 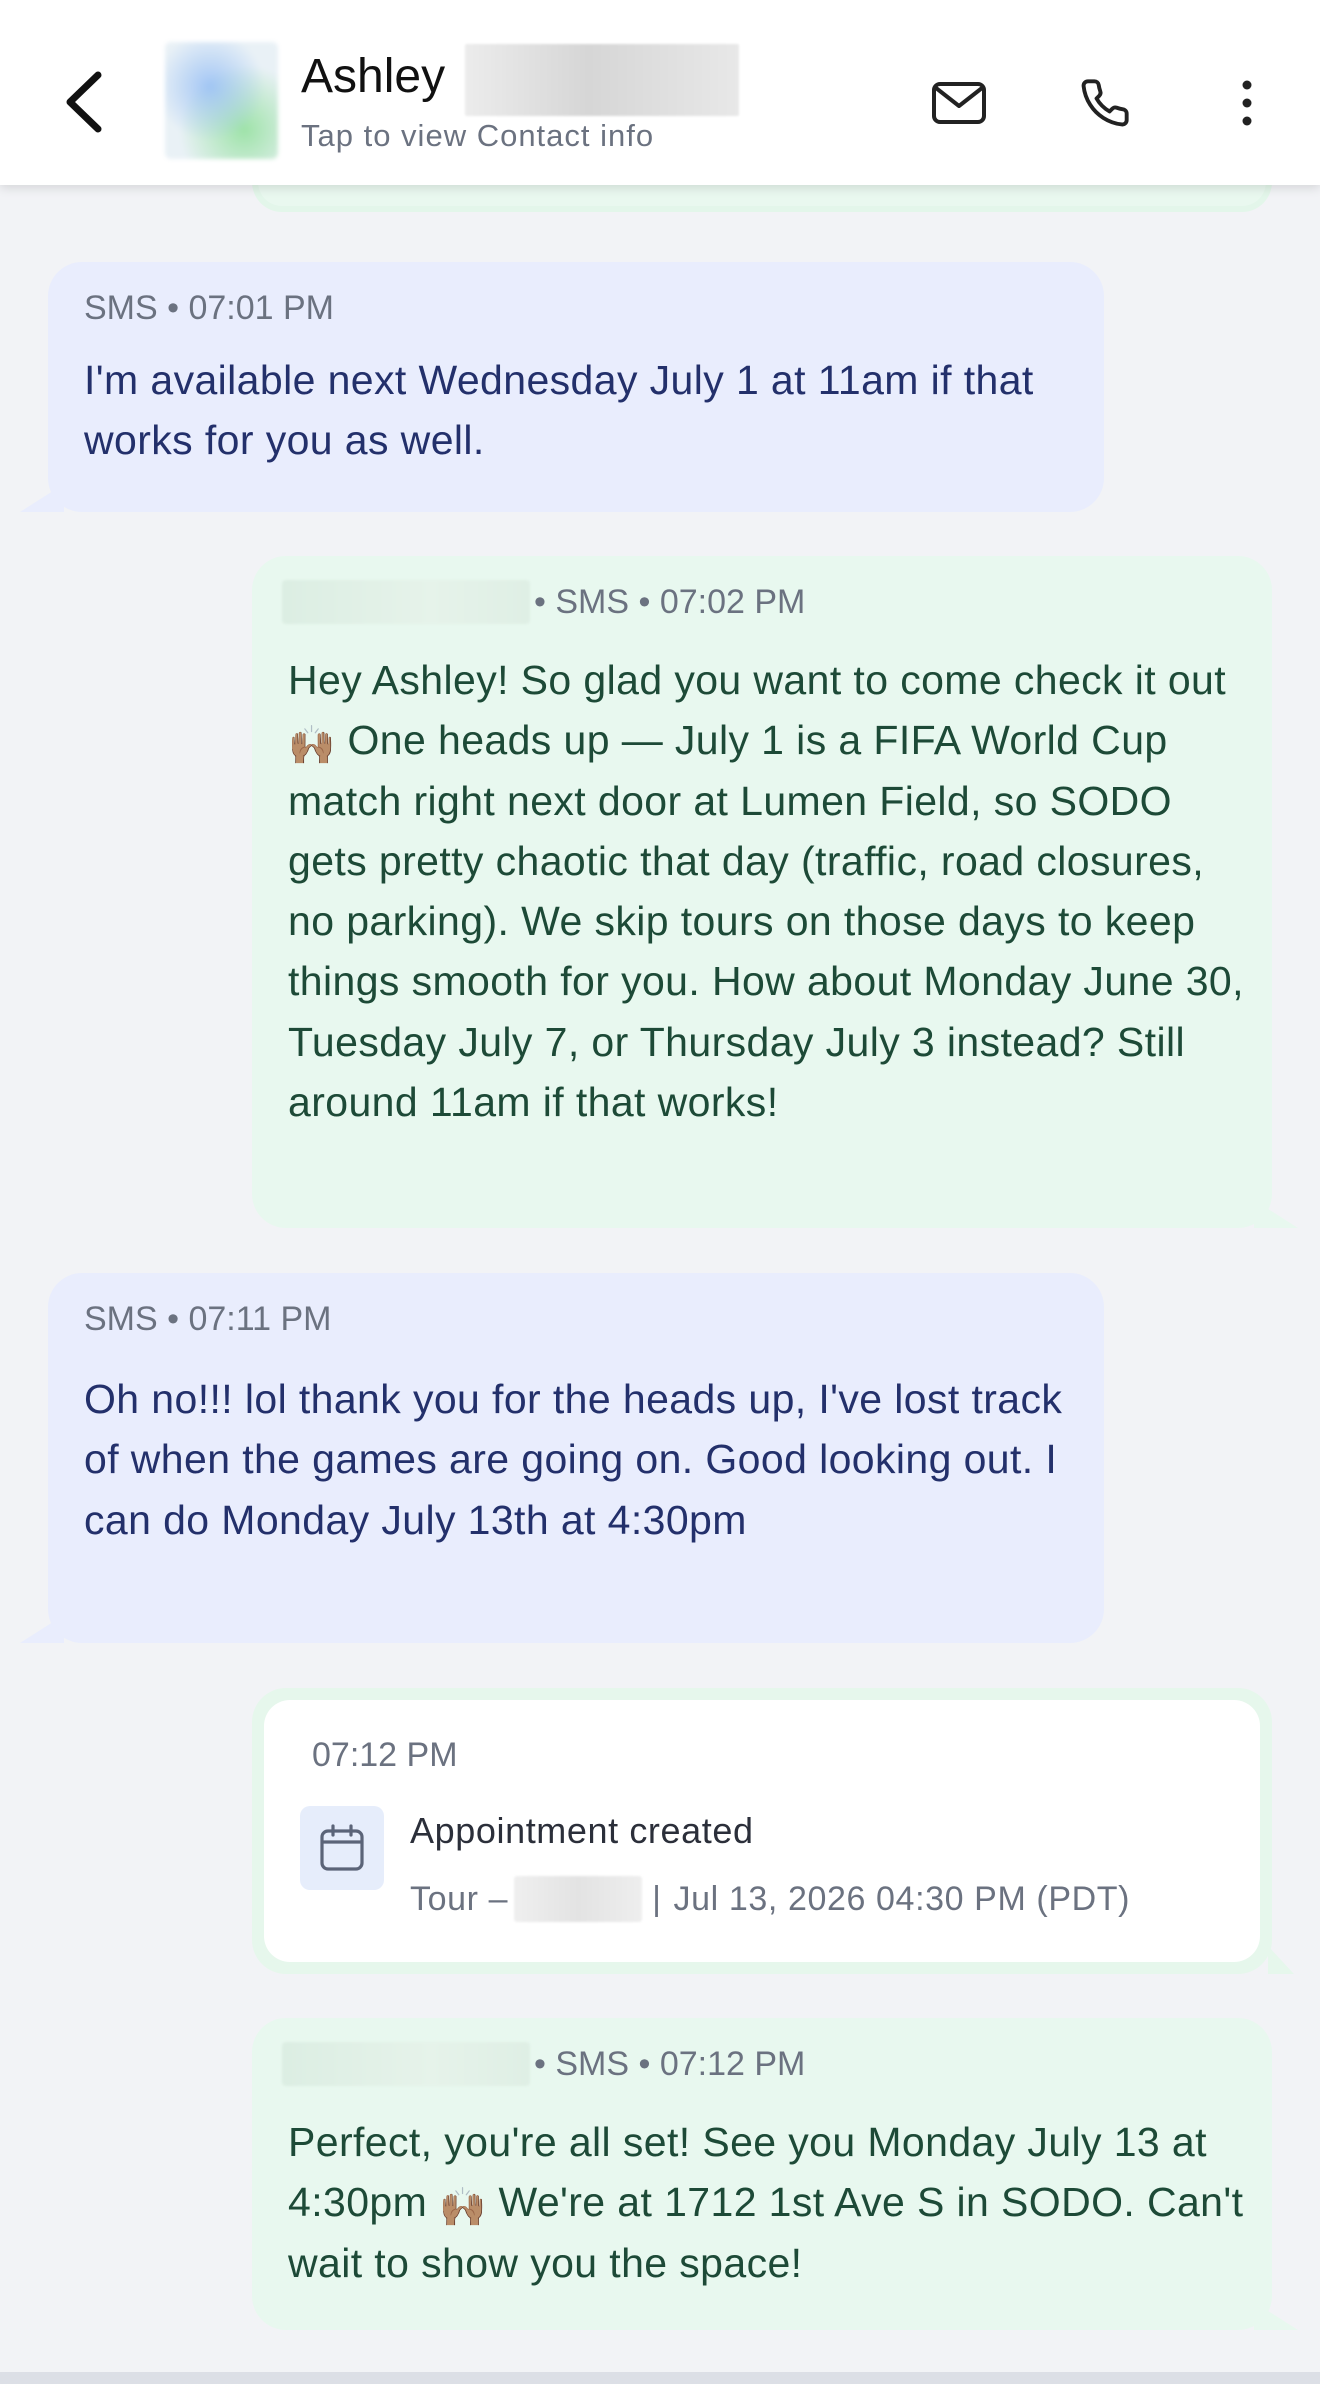 What do you see at coordinates (385, 1755) in the screenshot?
I see `event-time: 07:12 PM` at bounding box center [385, 1755].